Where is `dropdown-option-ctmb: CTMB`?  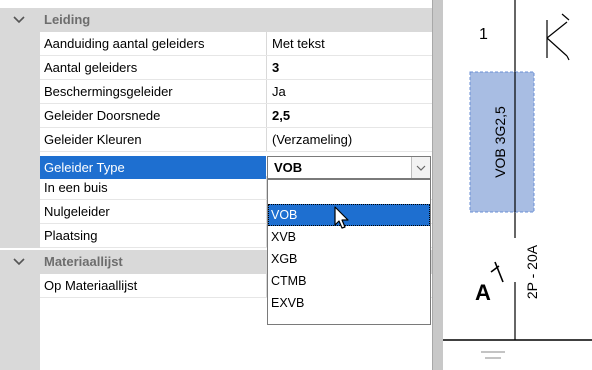 dropdown-option-ctmb: CTMB is located at coordinates (349, 281).